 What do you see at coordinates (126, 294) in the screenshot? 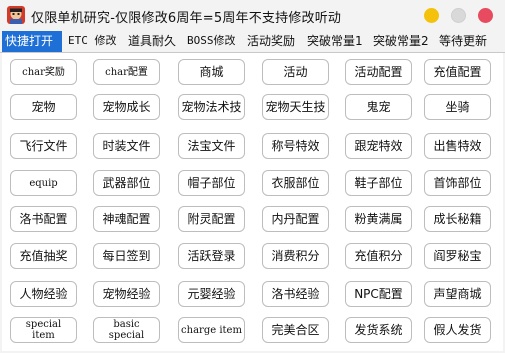
I see `quick-open-button-r7-c2: 宠物经验` at bounding box center [126, 294].